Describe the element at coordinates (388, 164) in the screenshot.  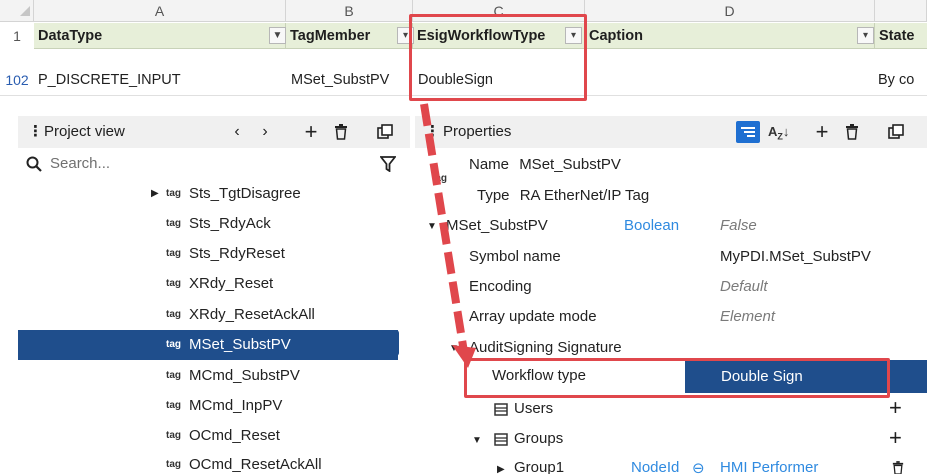
I see `filter-icon` at that location.